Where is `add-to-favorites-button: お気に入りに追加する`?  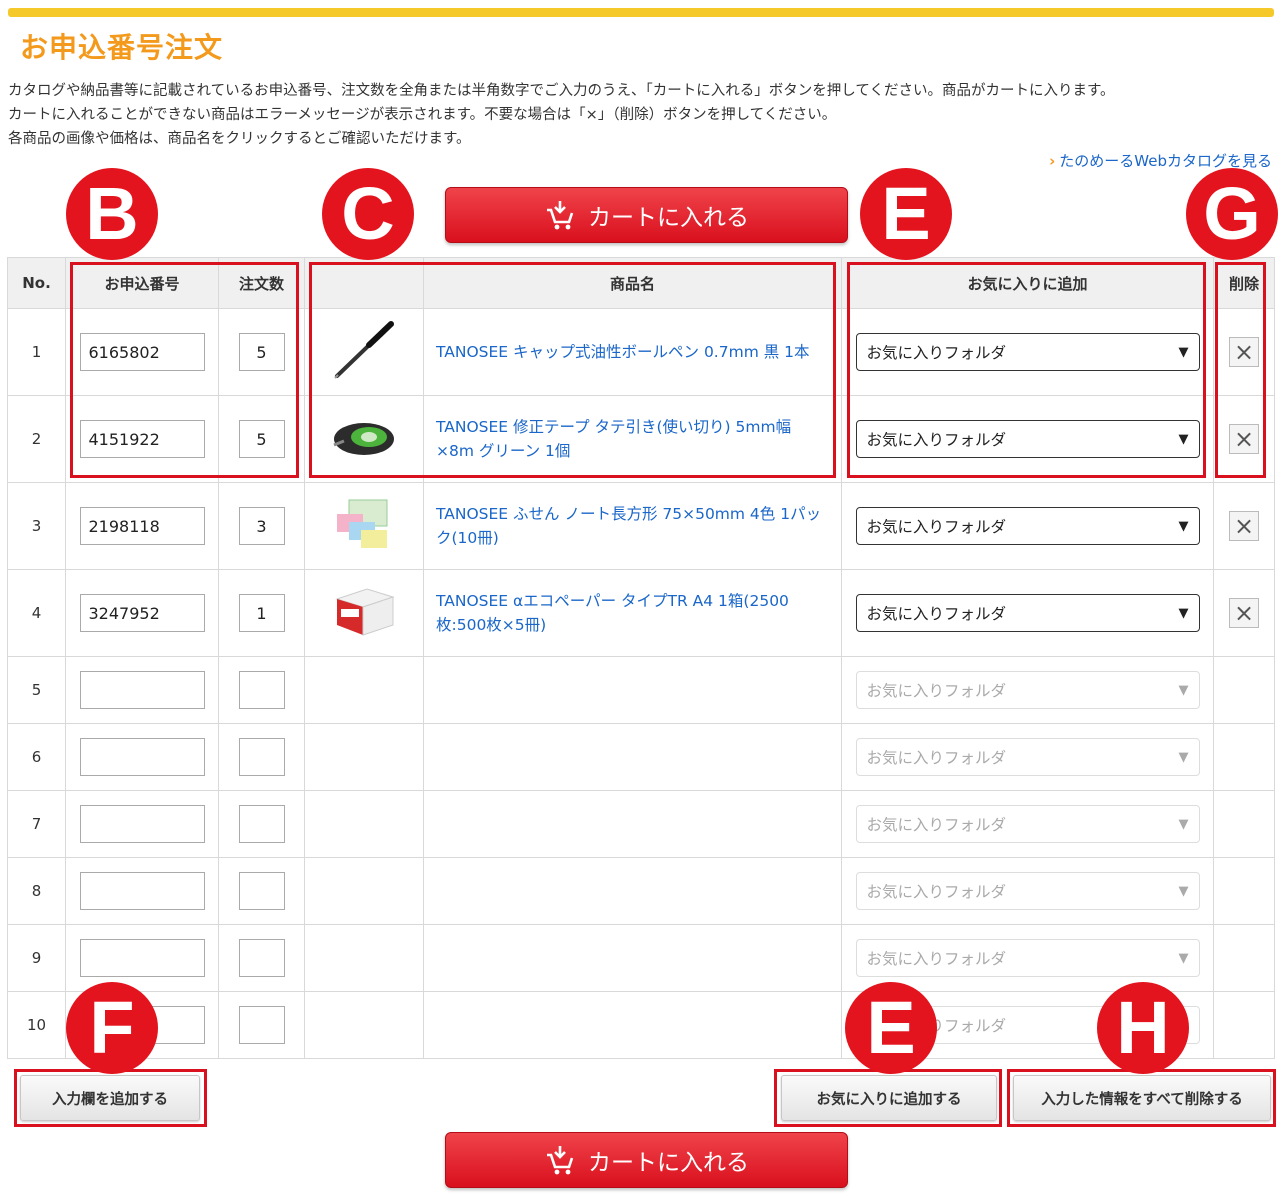
add-to-favorites-button: お気に入りに追加する is located at coordinates (889, 1098).